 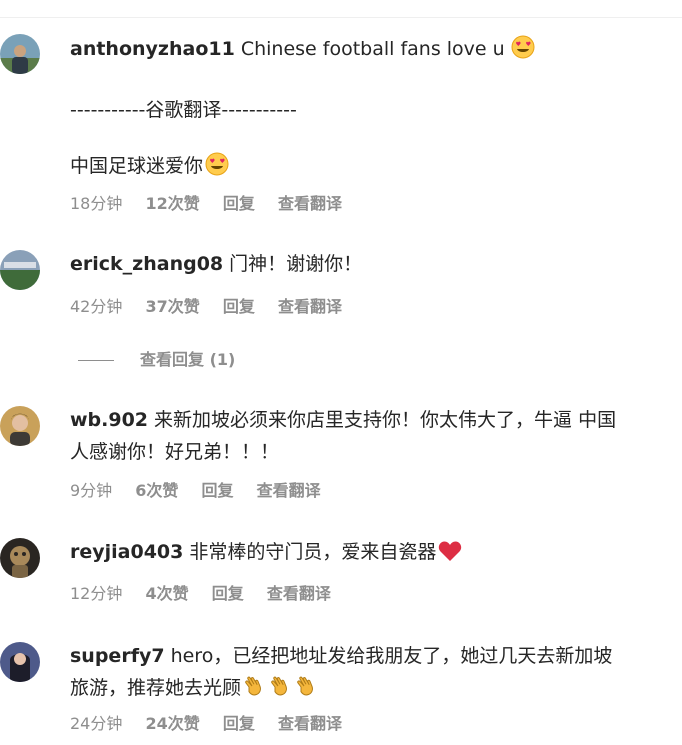 What do you see at coordinates (91, 490) in the screenshot?
I see `timestamp: 9分钟` at bounding box center [91, 490].